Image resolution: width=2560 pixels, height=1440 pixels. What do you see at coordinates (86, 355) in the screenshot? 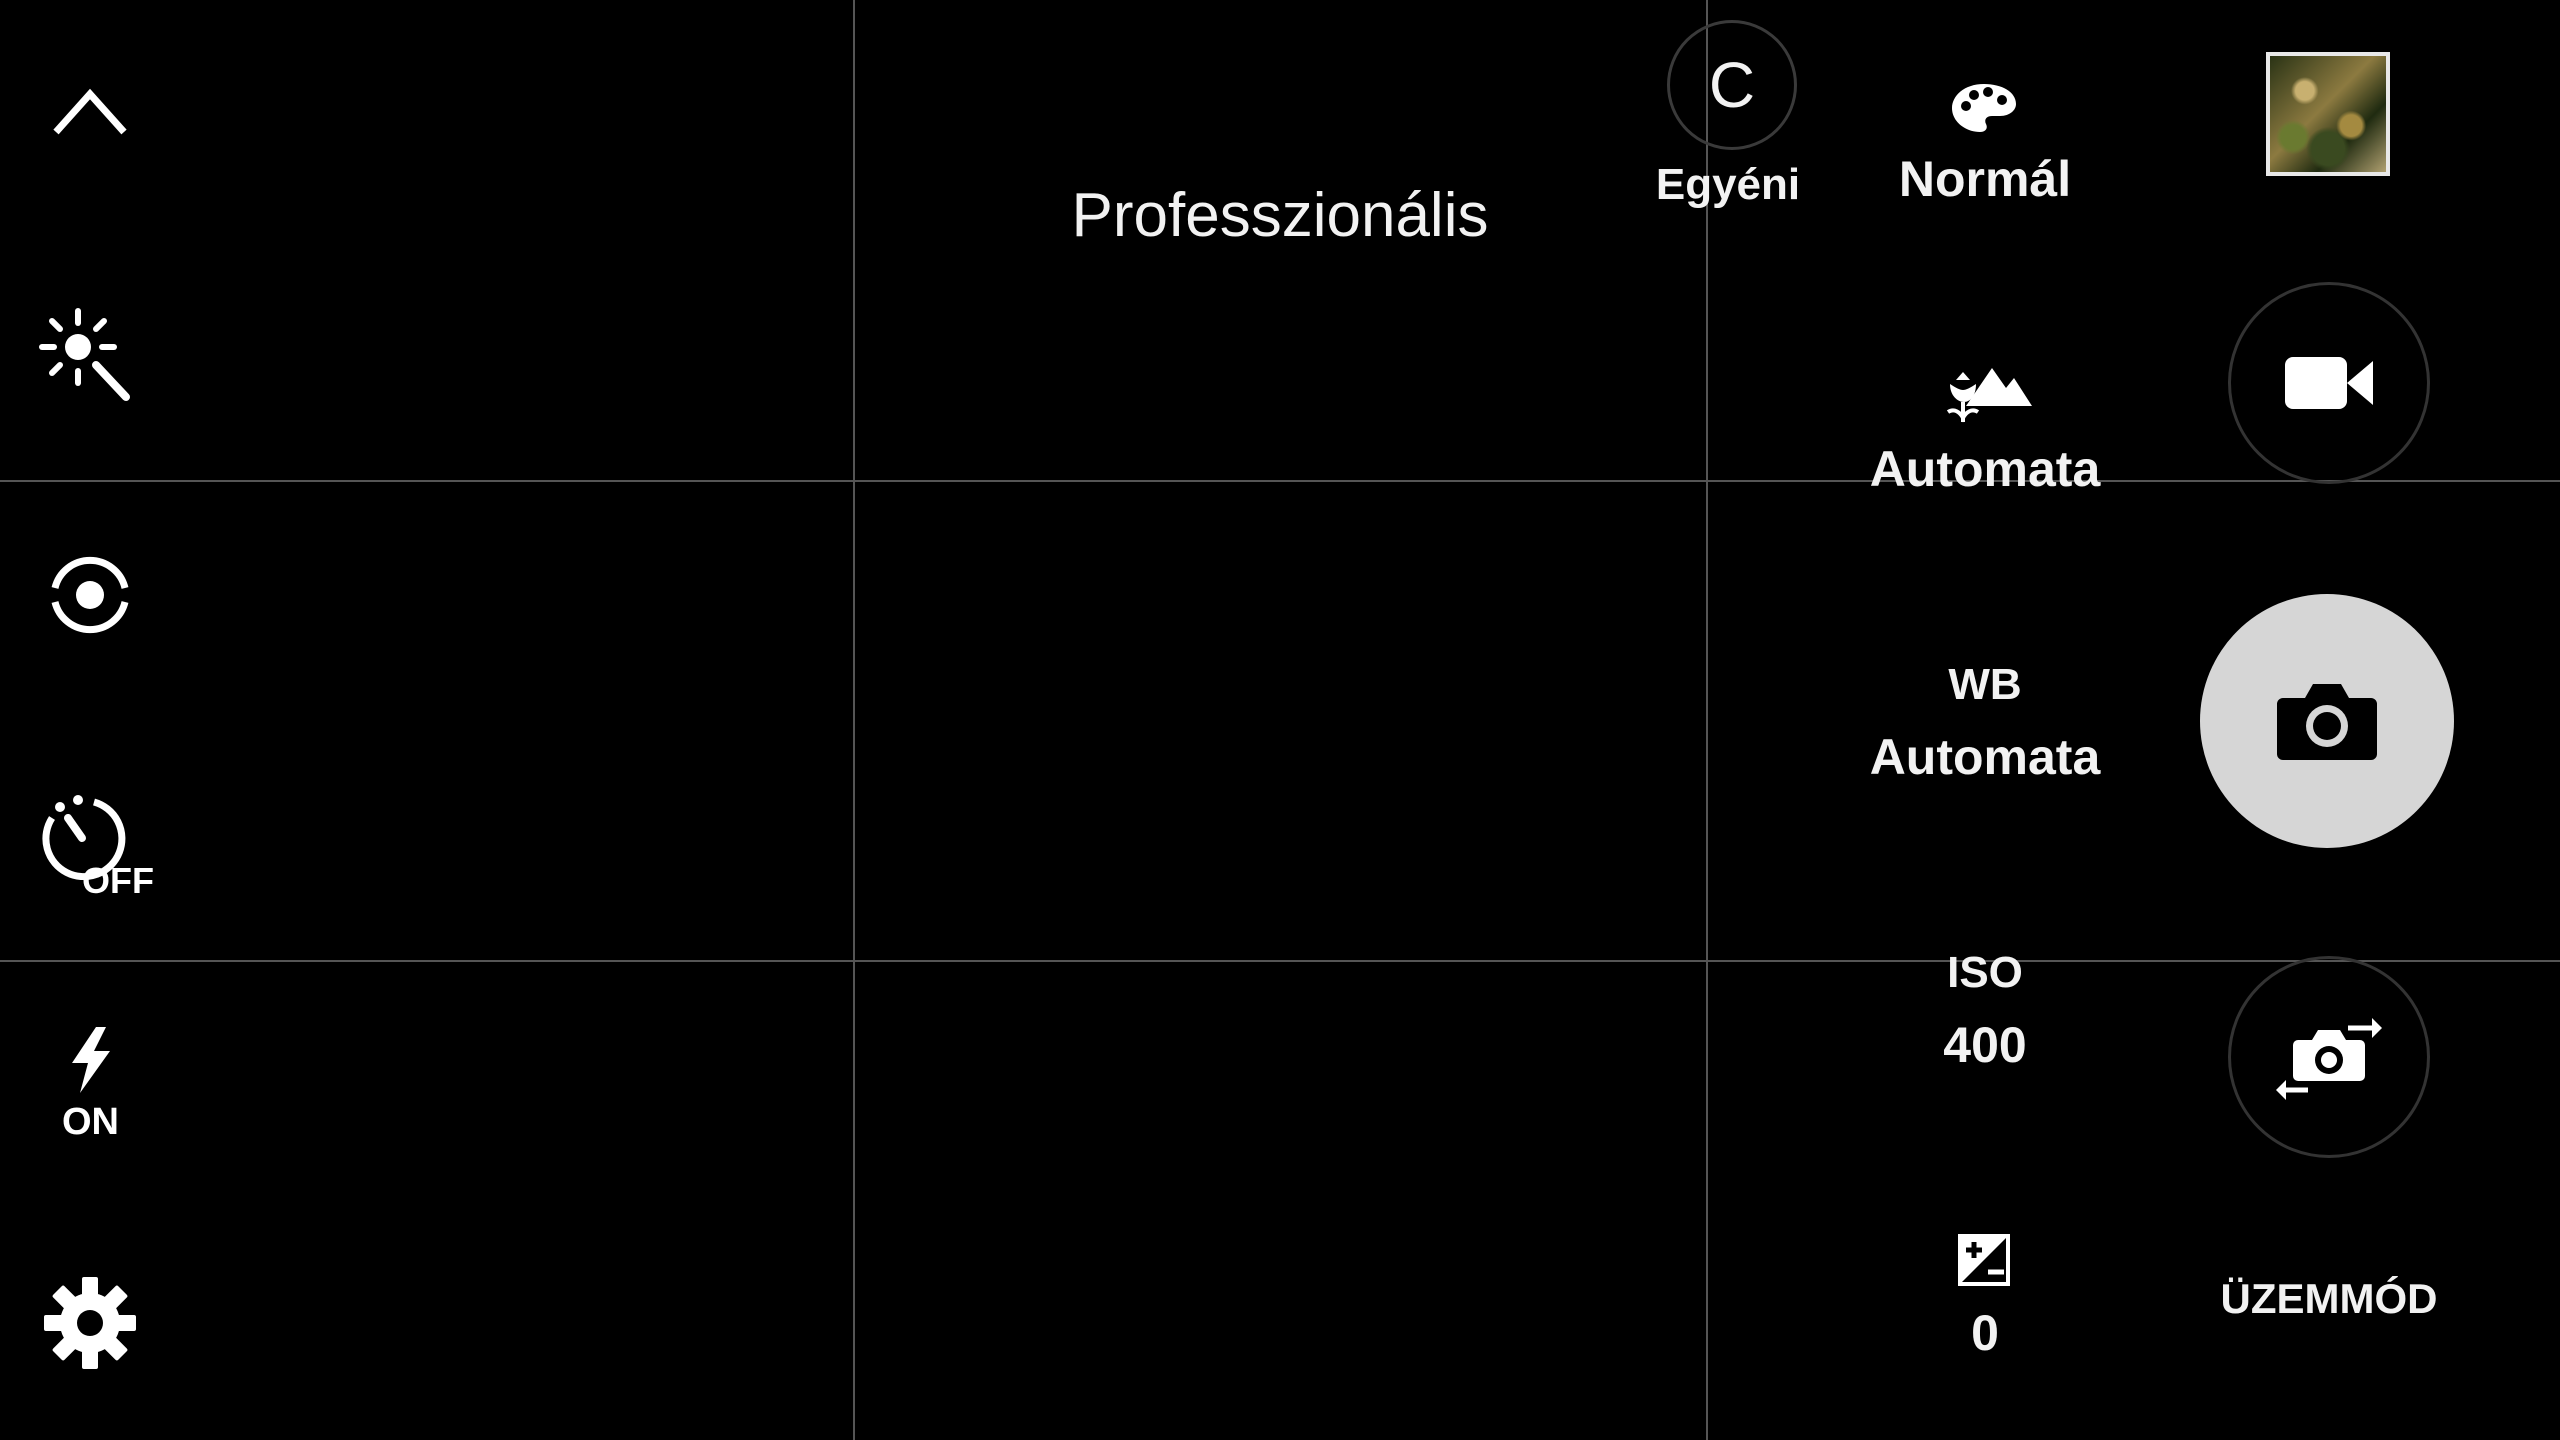
I see `effects-magic-wand-icon` at bounding box center [86, 355].